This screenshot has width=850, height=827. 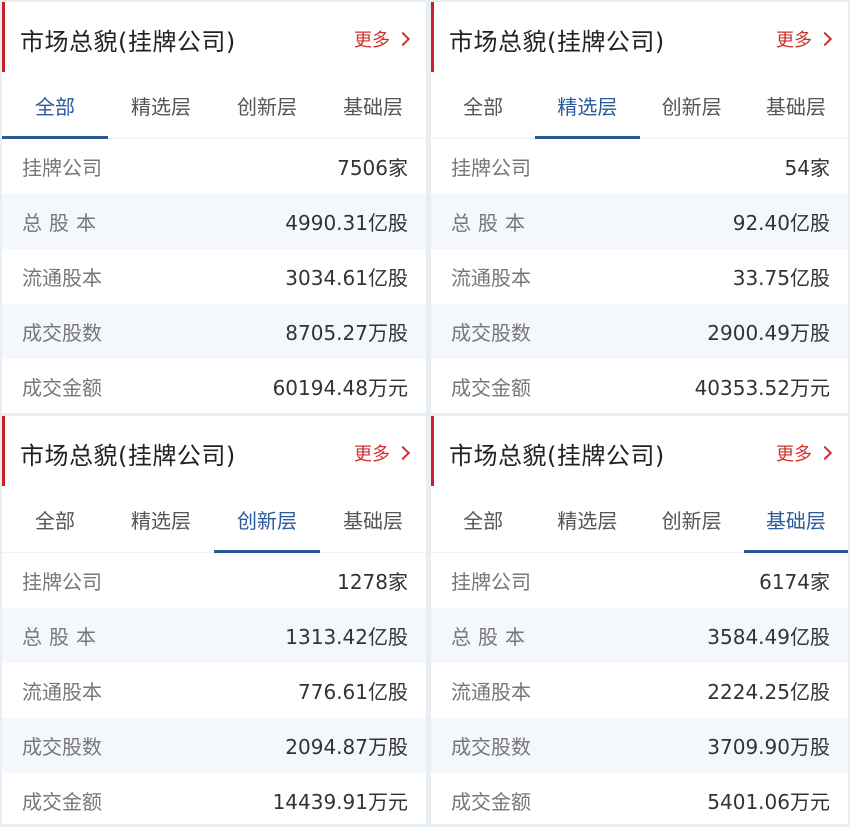 I want to click on stat-row-listed-companies: 挂牌公司 6174家, so click(x=639, y=580).